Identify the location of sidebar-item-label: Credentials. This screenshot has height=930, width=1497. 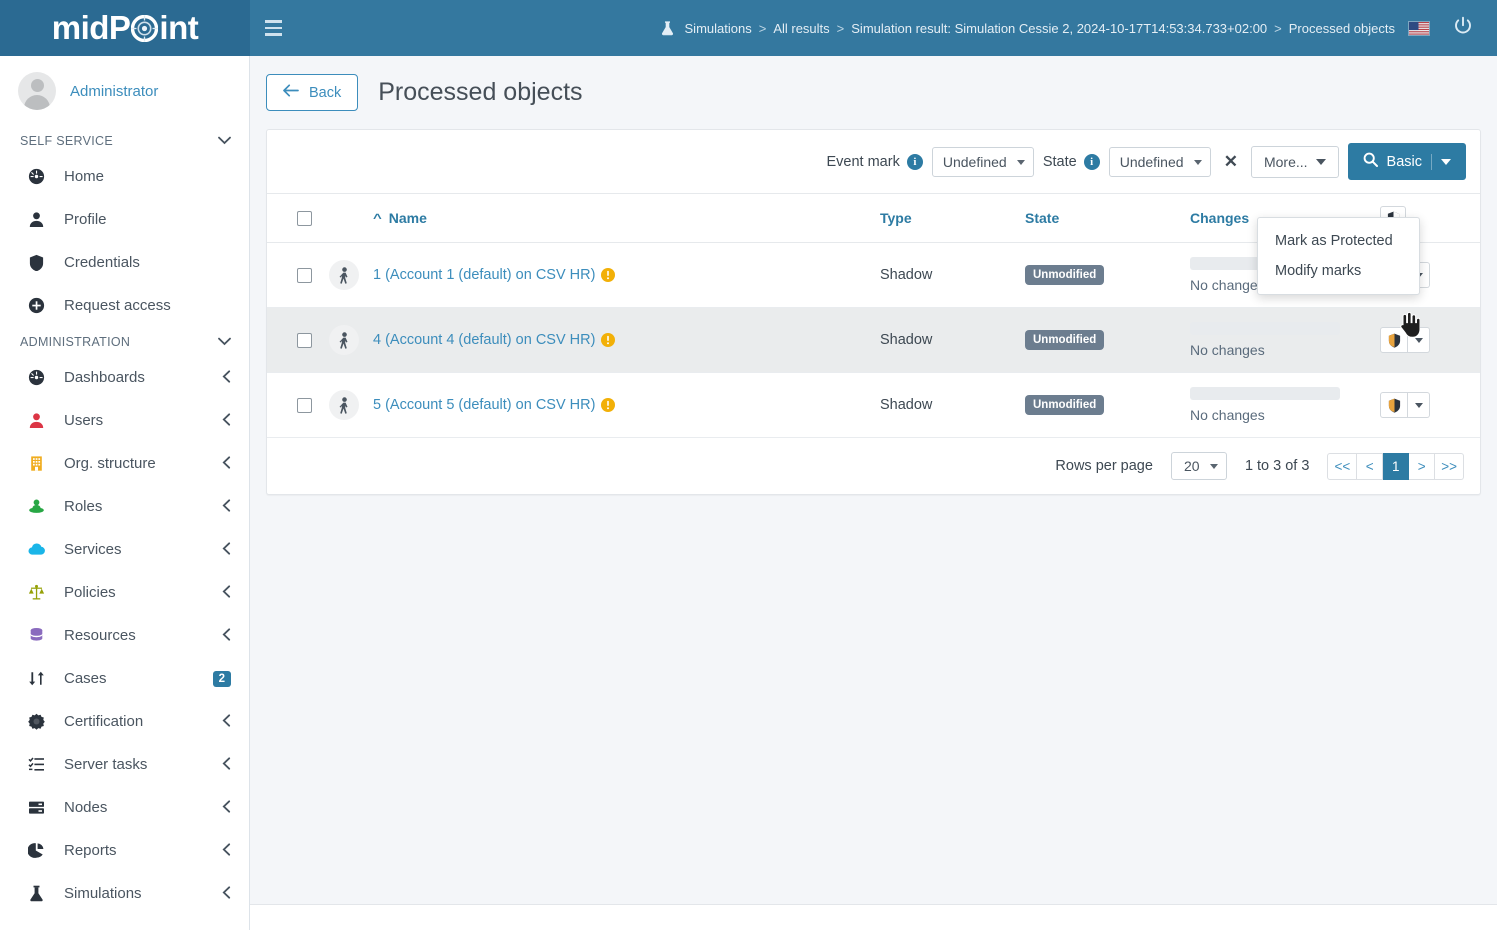
(102, 262).